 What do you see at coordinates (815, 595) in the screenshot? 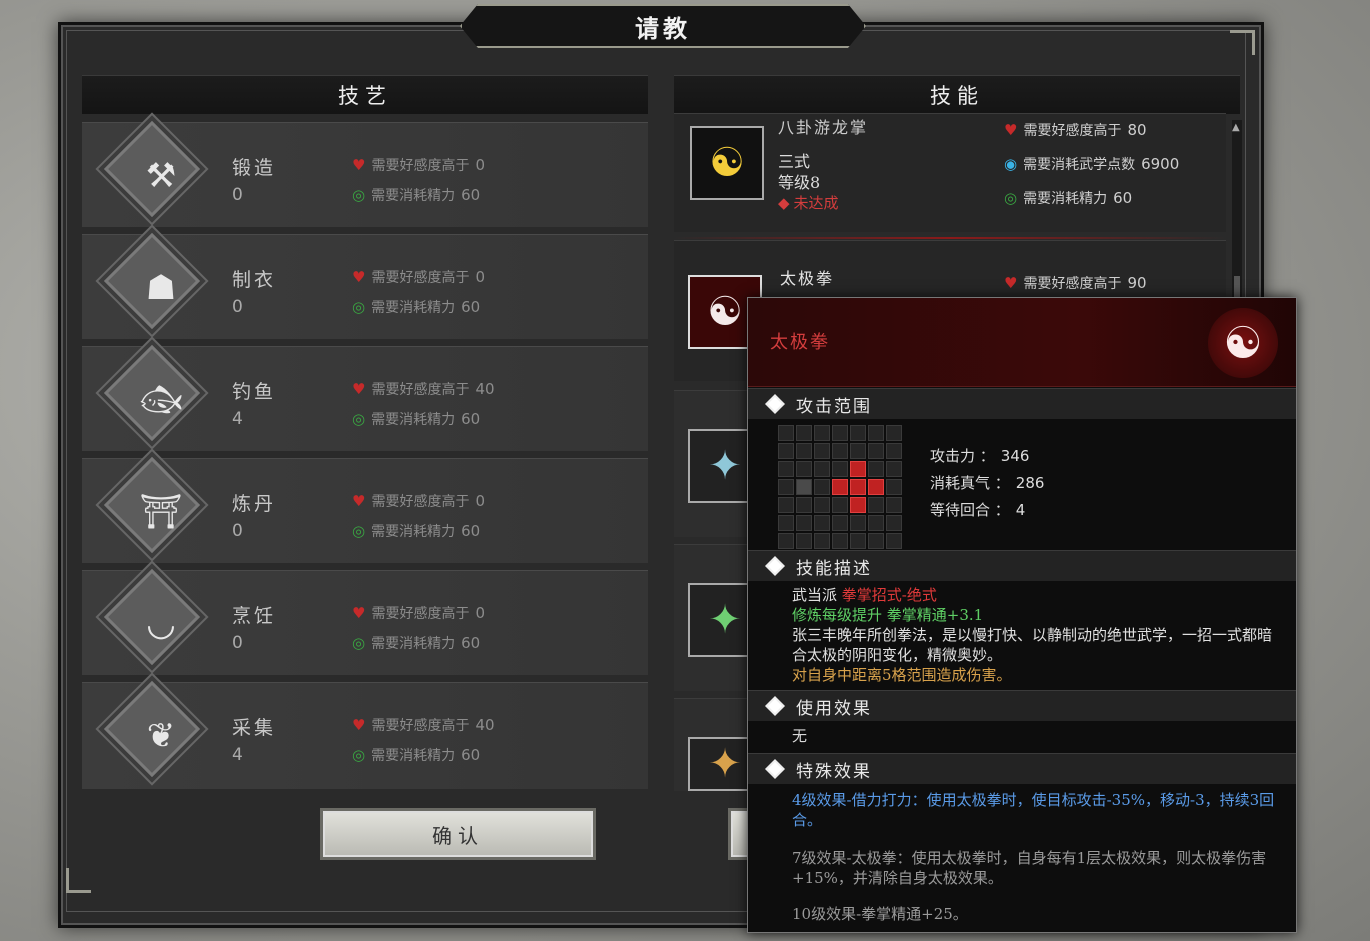
I see `sect-name: 武当派` at bounding box center [815, 595].